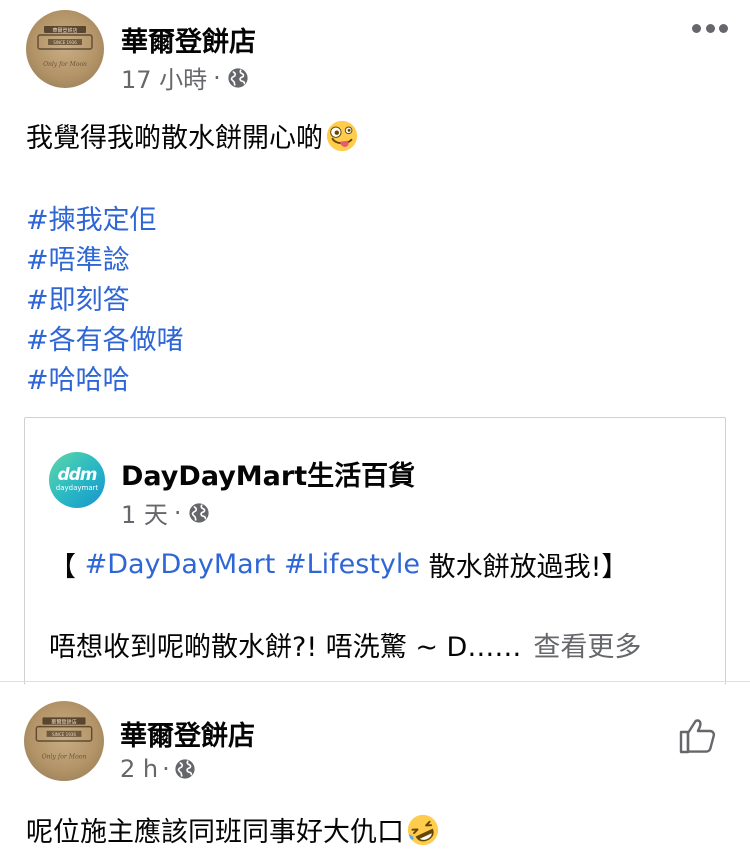  I want to click on comment-author-name: 華爾登餅店, so click(187, 733).